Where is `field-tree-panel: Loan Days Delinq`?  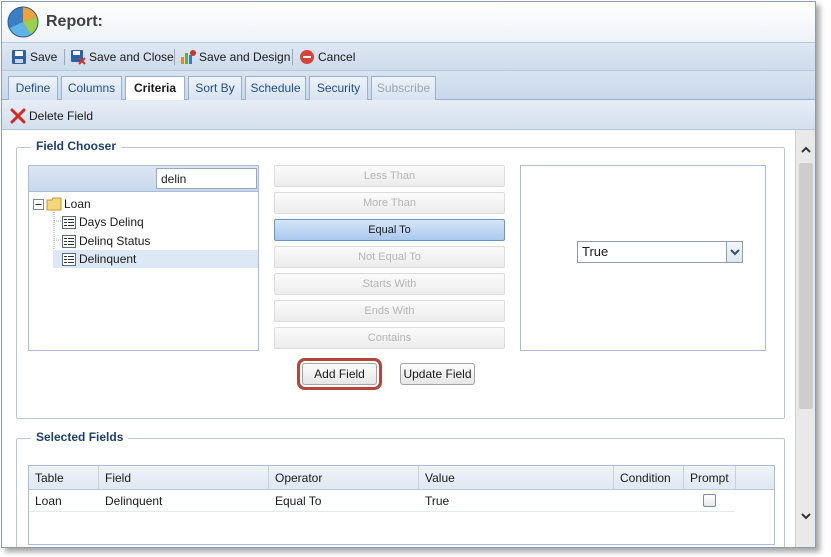
field-tree-panel: Loan Days Delinq is located at coordinates (143, 258).